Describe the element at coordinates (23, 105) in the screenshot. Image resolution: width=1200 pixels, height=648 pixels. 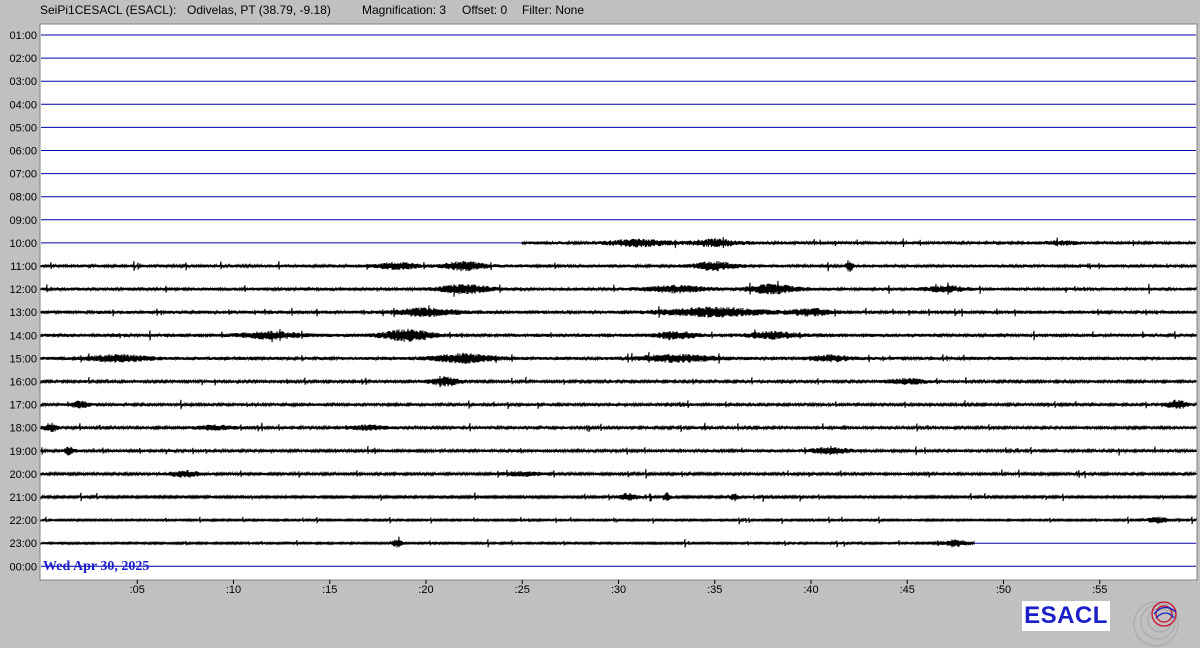
I see `hour-label: 04:00` at that location.